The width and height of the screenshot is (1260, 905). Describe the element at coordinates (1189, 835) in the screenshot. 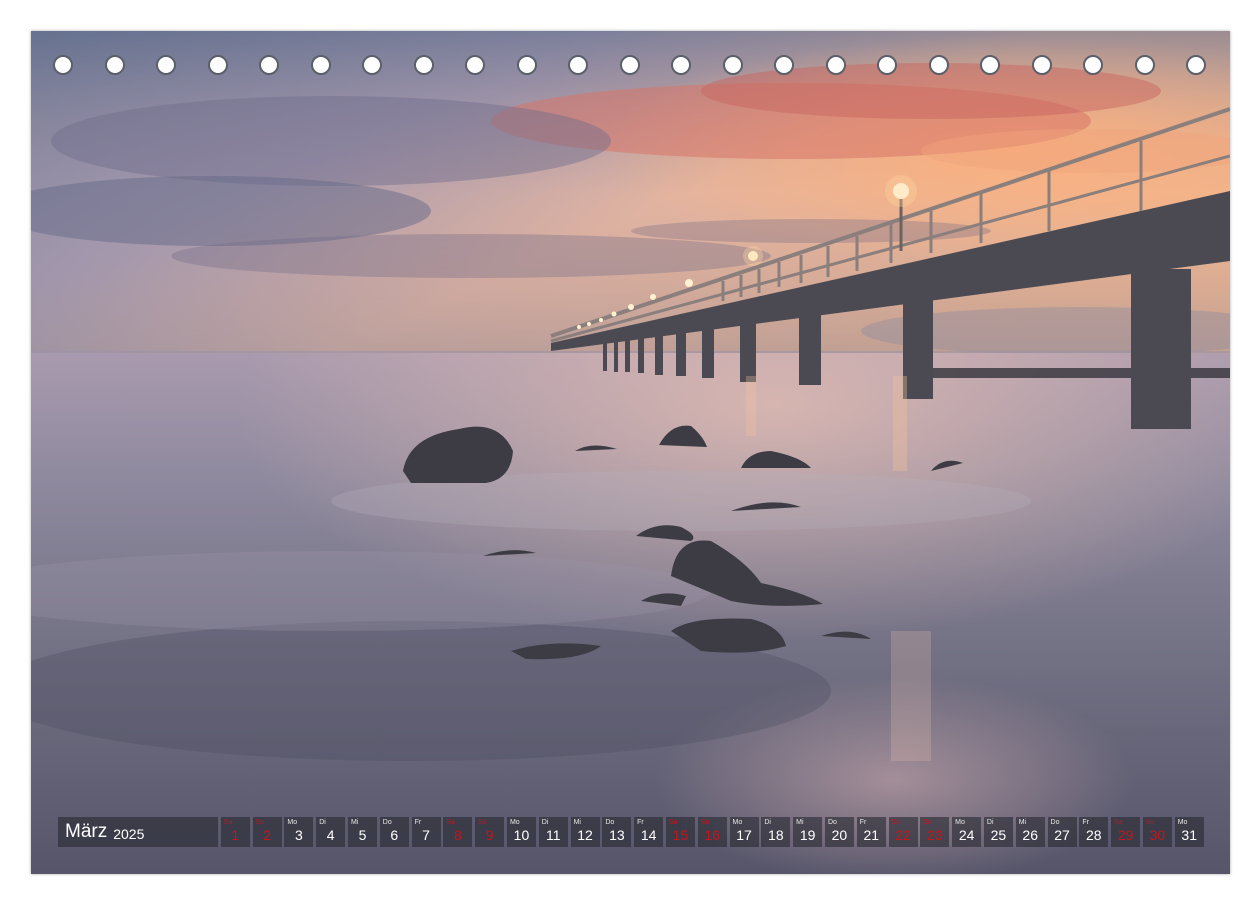

I see `day-number: 31` at that location.